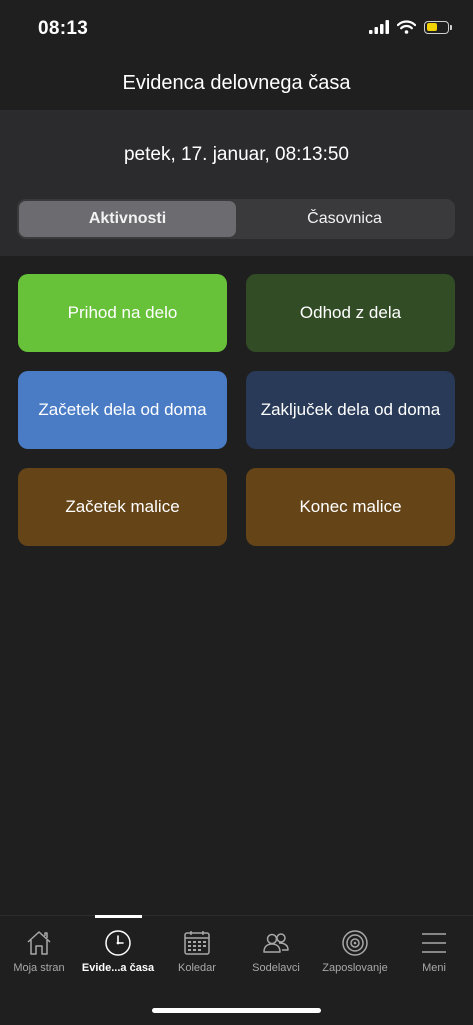 The width and height of the screenshot is (473, 1025). What do you see at coordinates (236, 1010) in the screenshot?
I see `home-indicator` at bounding box center [236, 1010].